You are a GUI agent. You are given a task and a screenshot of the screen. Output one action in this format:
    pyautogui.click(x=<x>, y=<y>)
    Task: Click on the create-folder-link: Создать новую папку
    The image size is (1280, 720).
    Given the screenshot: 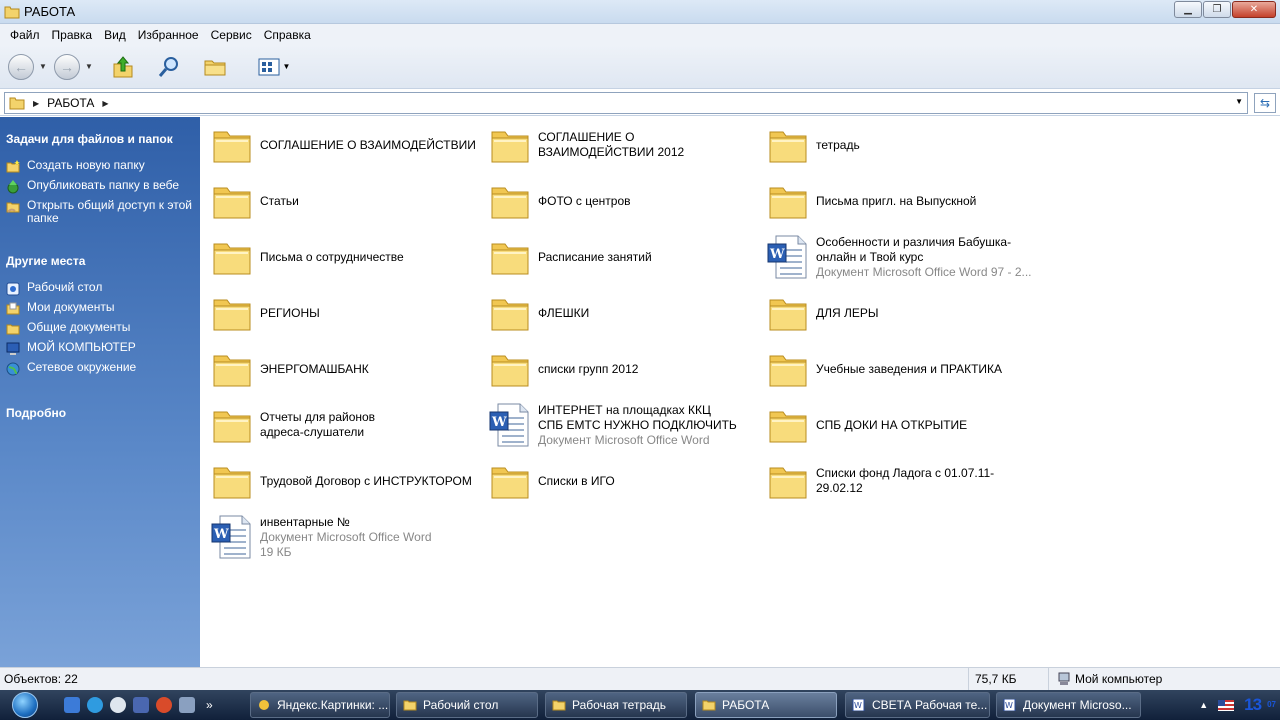 What is the action you would take?
    pyautogui.click(x=101, y=166)
    